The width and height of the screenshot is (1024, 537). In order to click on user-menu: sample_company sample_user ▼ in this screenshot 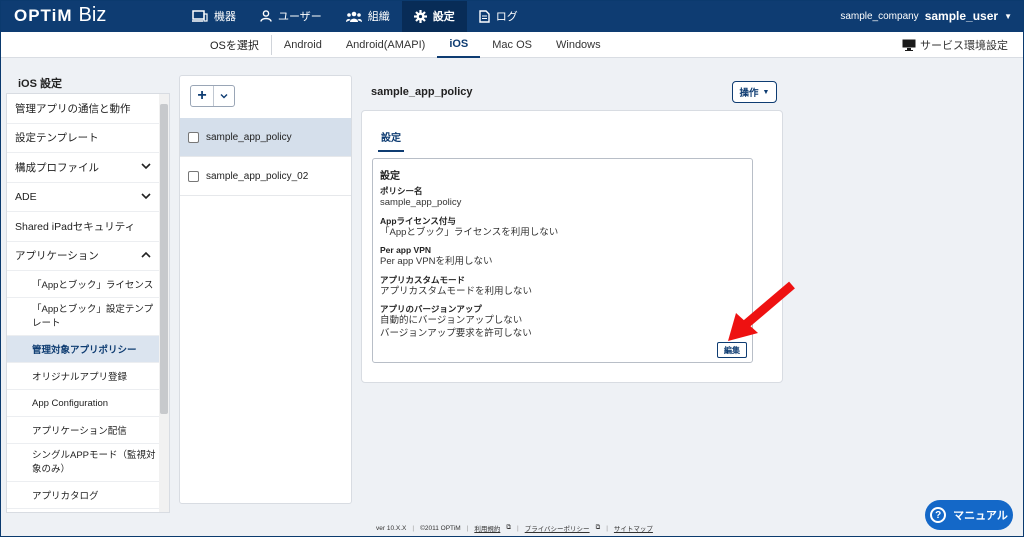, I will do `click(926, 16)`.